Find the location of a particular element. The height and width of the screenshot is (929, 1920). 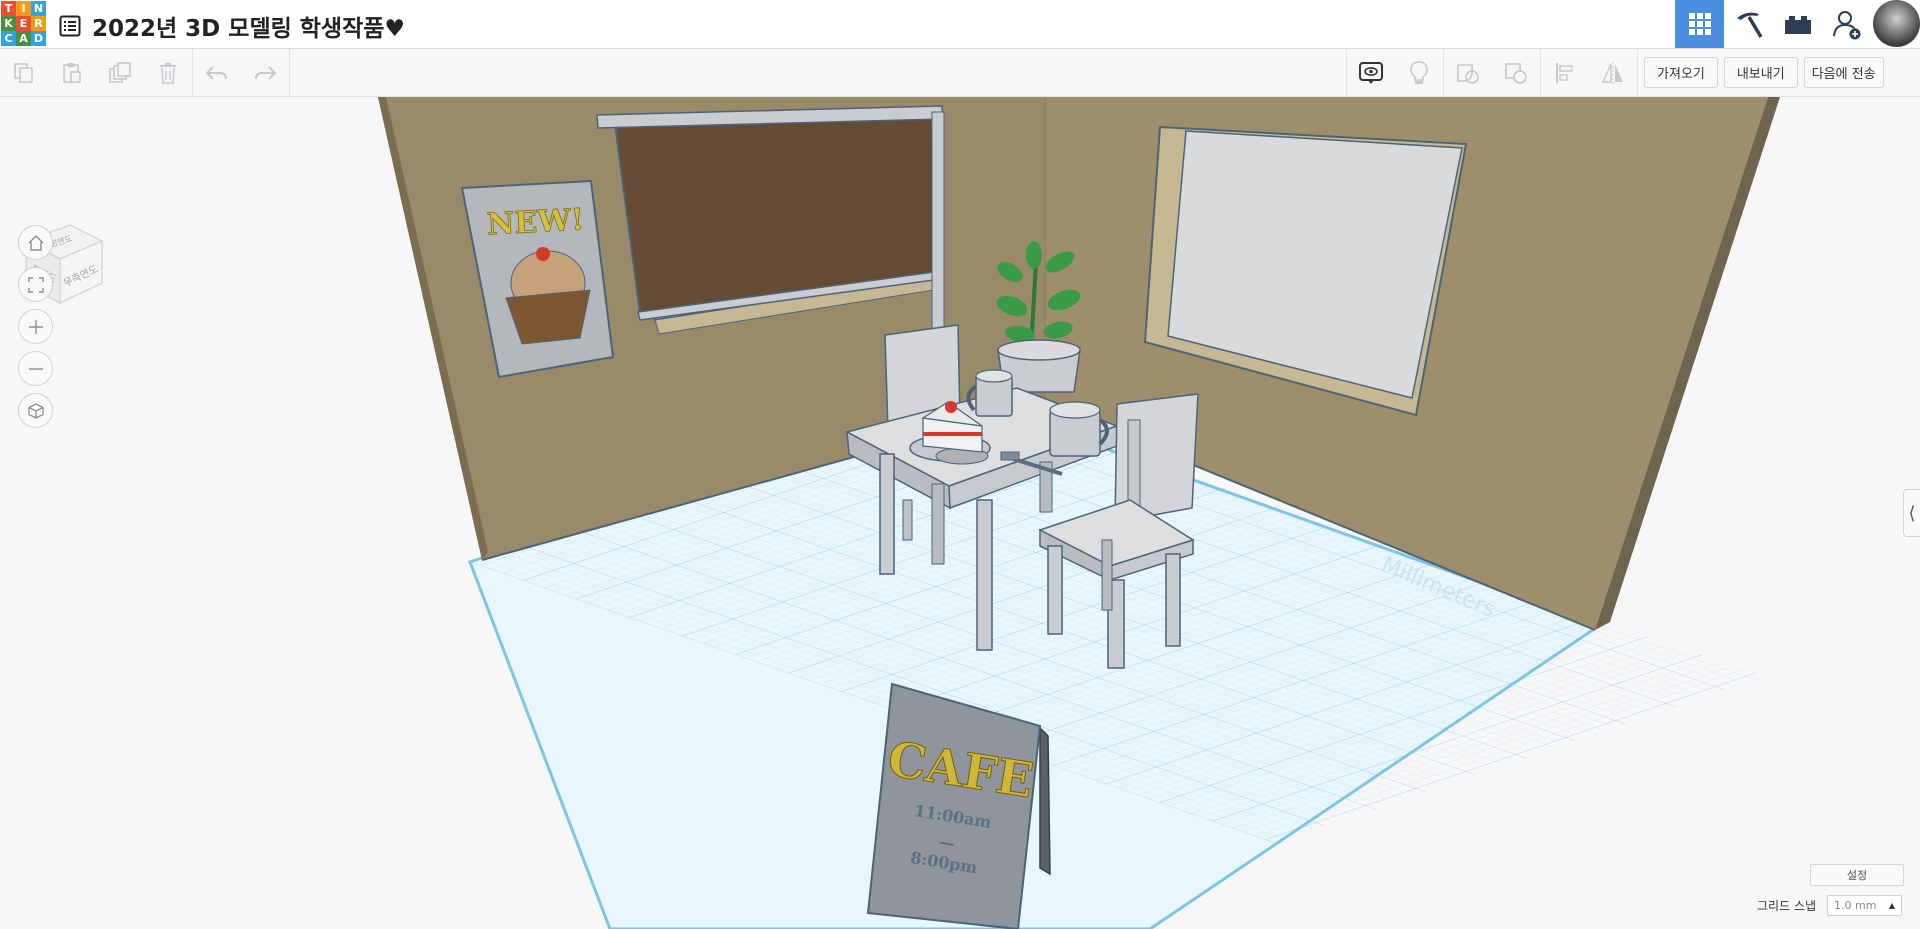

minus-icon is located at coordinates (35, 368).